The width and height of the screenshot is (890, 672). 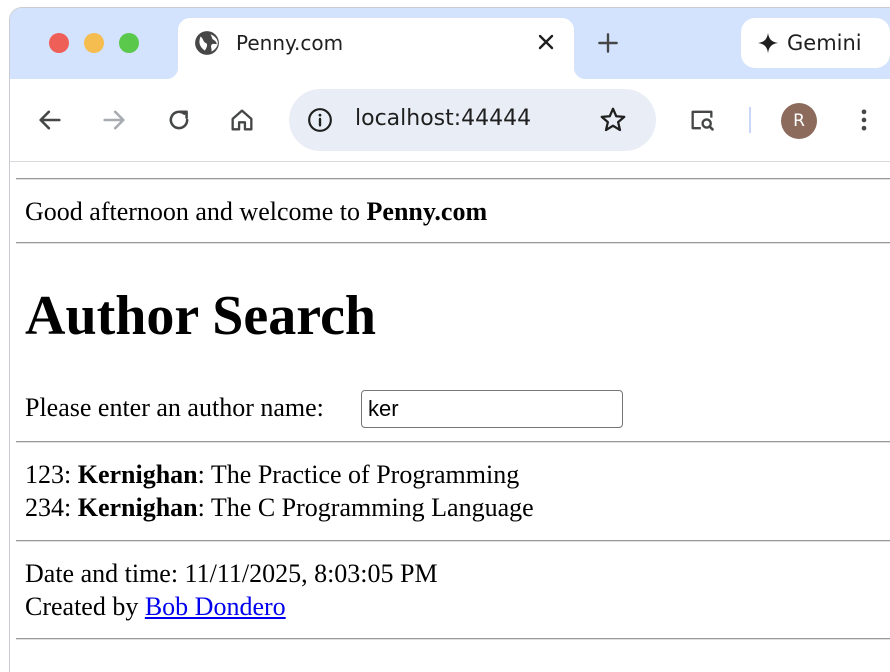 I want to click on address-bar: localhost:44444, so click(x=472, y=120).